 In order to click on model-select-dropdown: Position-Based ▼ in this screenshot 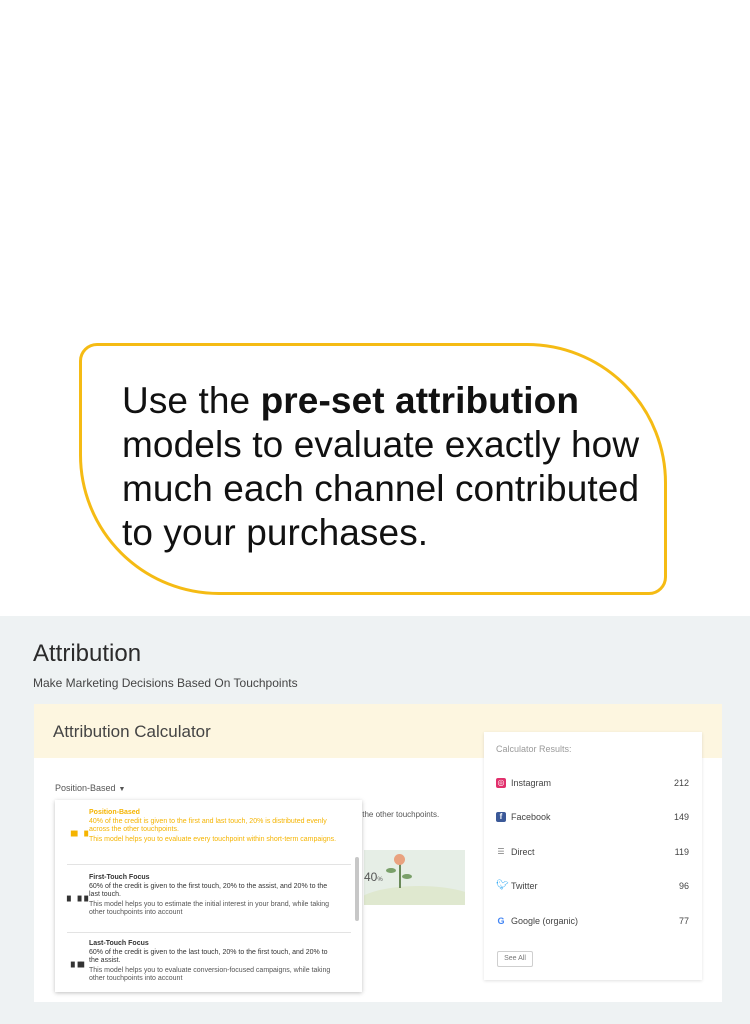, I will do `click(90, 788)`.